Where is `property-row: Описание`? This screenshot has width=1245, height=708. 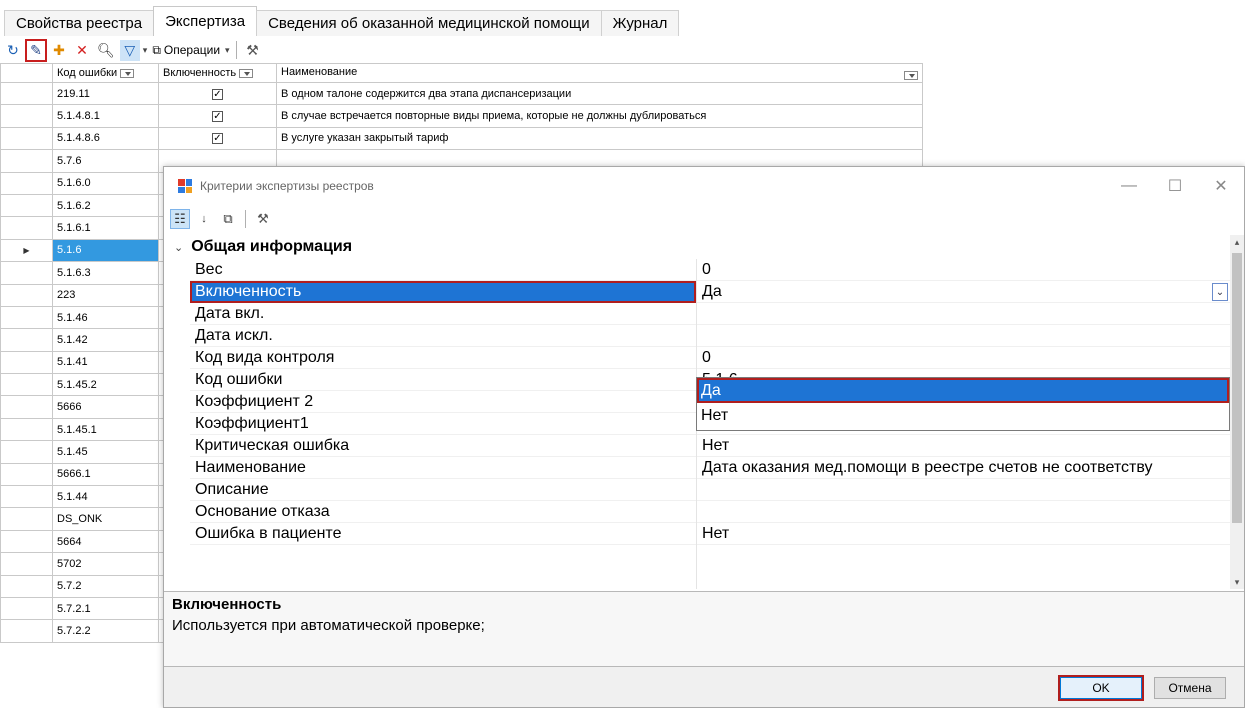
property-row: Описание is located at coordinates (697, 490).